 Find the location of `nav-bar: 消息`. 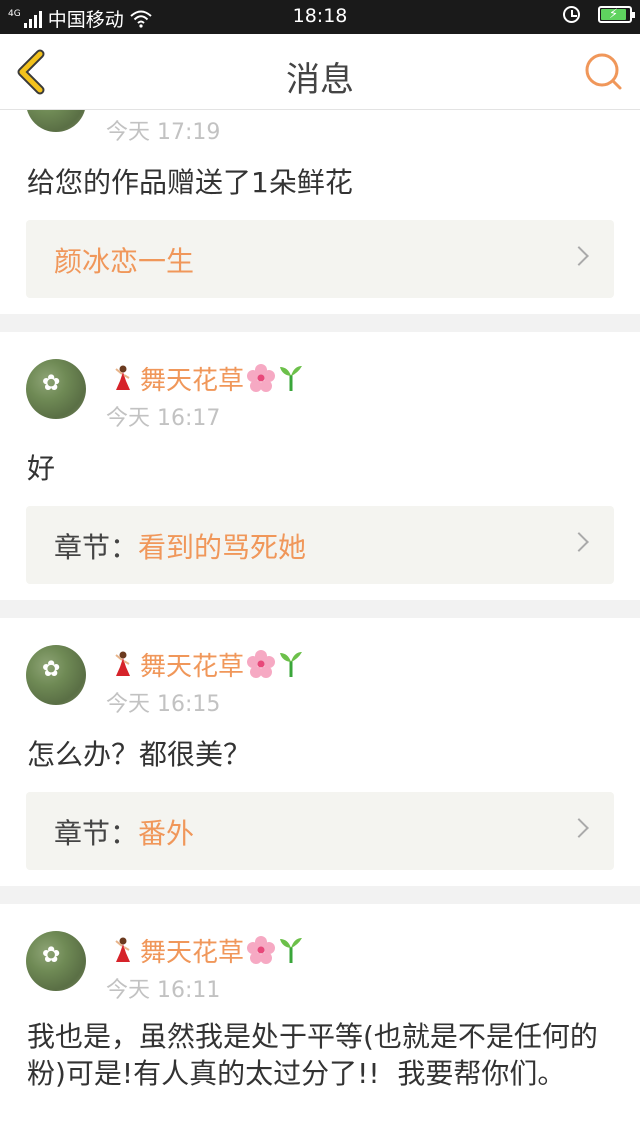

nav-bar: 消息 is located at coordinates (320, 72).